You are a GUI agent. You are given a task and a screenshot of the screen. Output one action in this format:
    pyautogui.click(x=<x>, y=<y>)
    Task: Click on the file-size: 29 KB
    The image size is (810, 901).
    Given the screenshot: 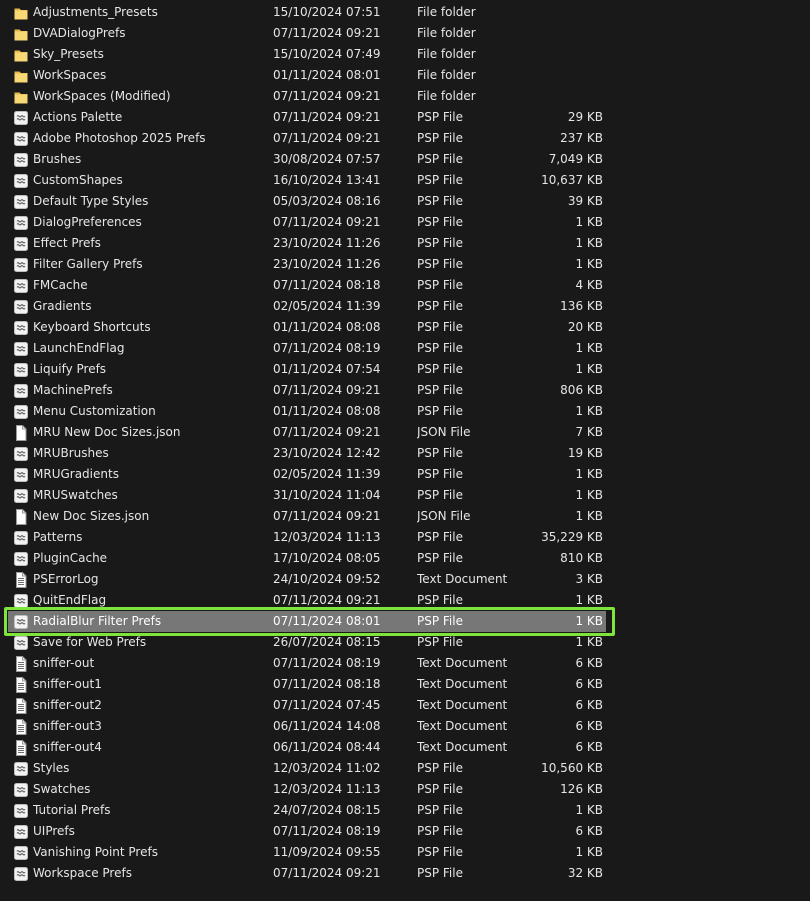 What is the action you would take?
    pyautogui.click(x=585, y=117)
    